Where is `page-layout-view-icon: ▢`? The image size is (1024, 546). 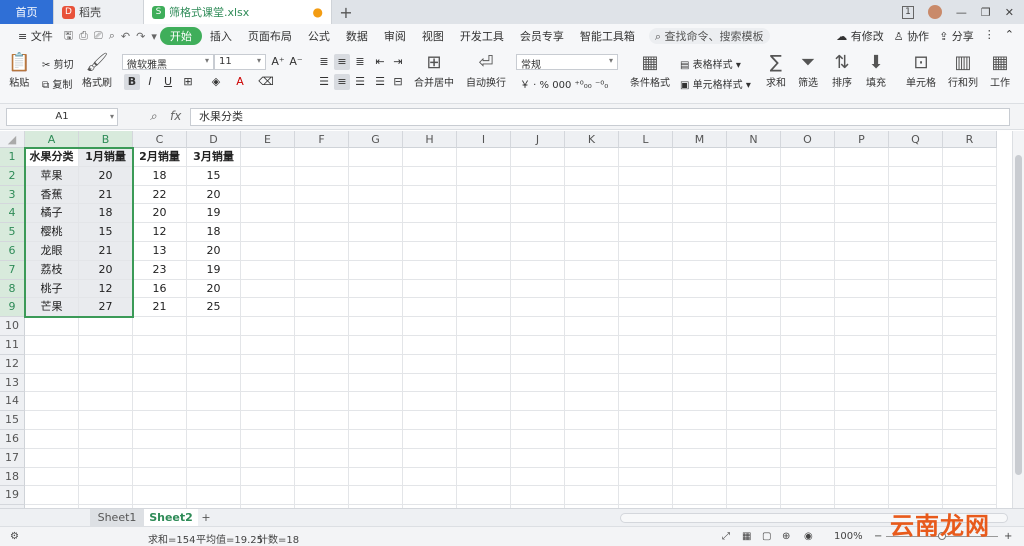 page-layout-view-icon: ▢ is located at coordinates (766, 536).